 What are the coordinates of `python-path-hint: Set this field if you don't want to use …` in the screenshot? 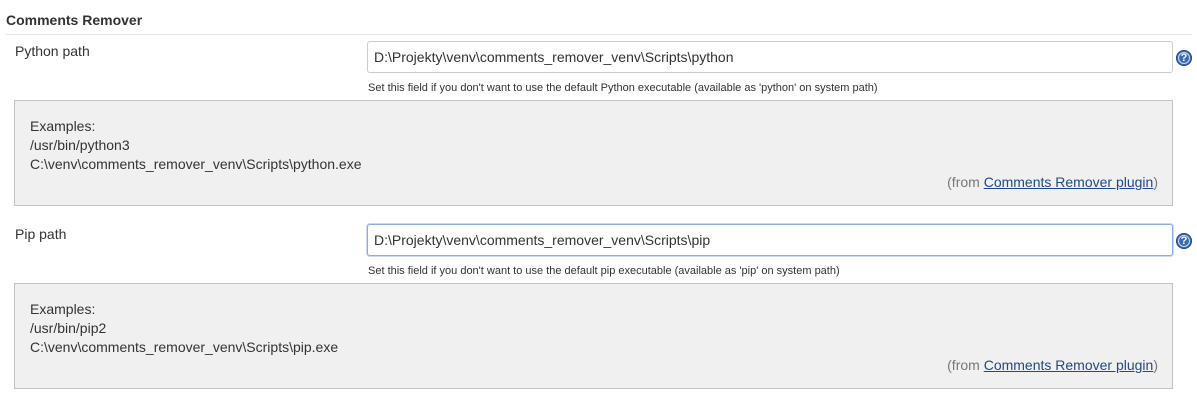 It's located at (623, 88).